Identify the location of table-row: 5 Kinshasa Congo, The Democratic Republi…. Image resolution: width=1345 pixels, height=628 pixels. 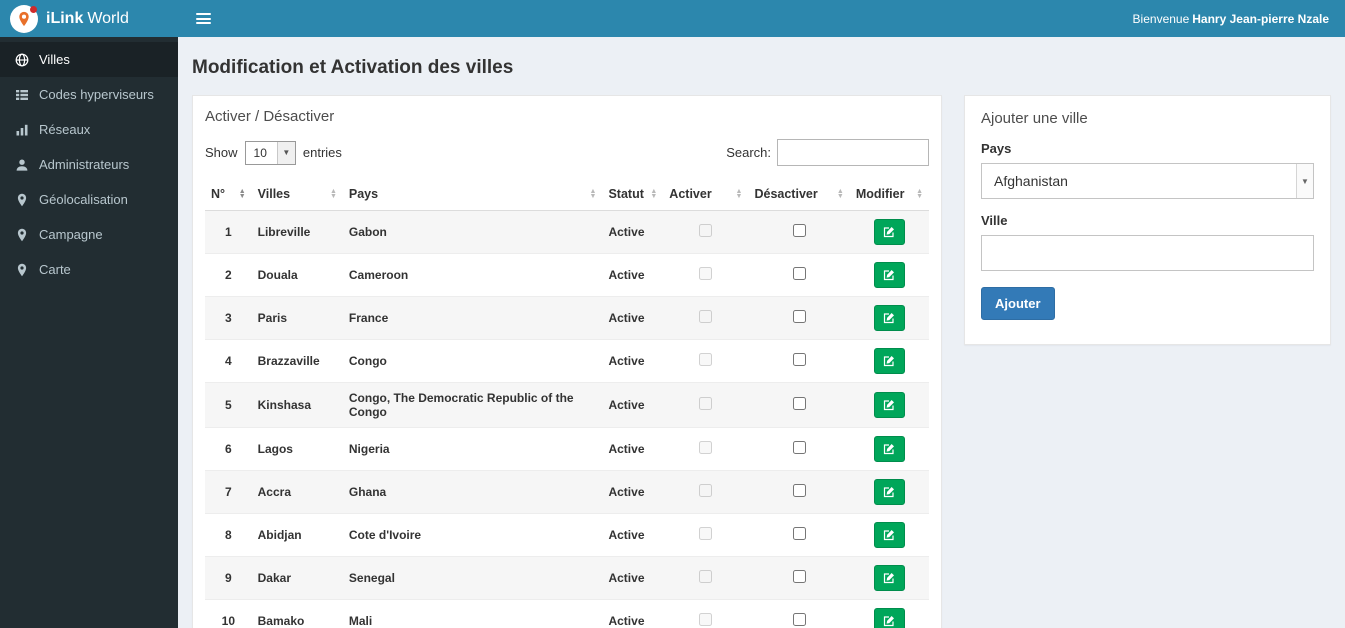
(567, 405).